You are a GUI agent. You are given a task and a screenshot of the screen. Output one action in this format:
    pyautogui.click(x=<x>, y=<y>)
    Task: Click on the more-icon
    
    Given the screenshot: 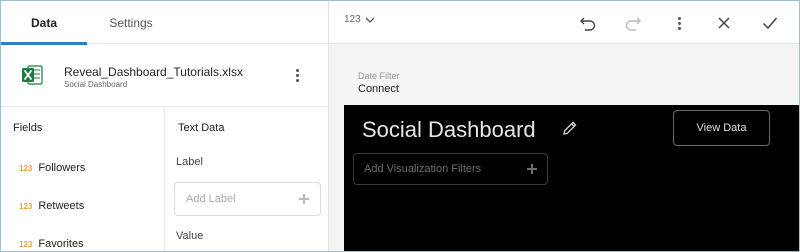 What is the action you would take?
    pyautogui.click(x=679, y=23)
    